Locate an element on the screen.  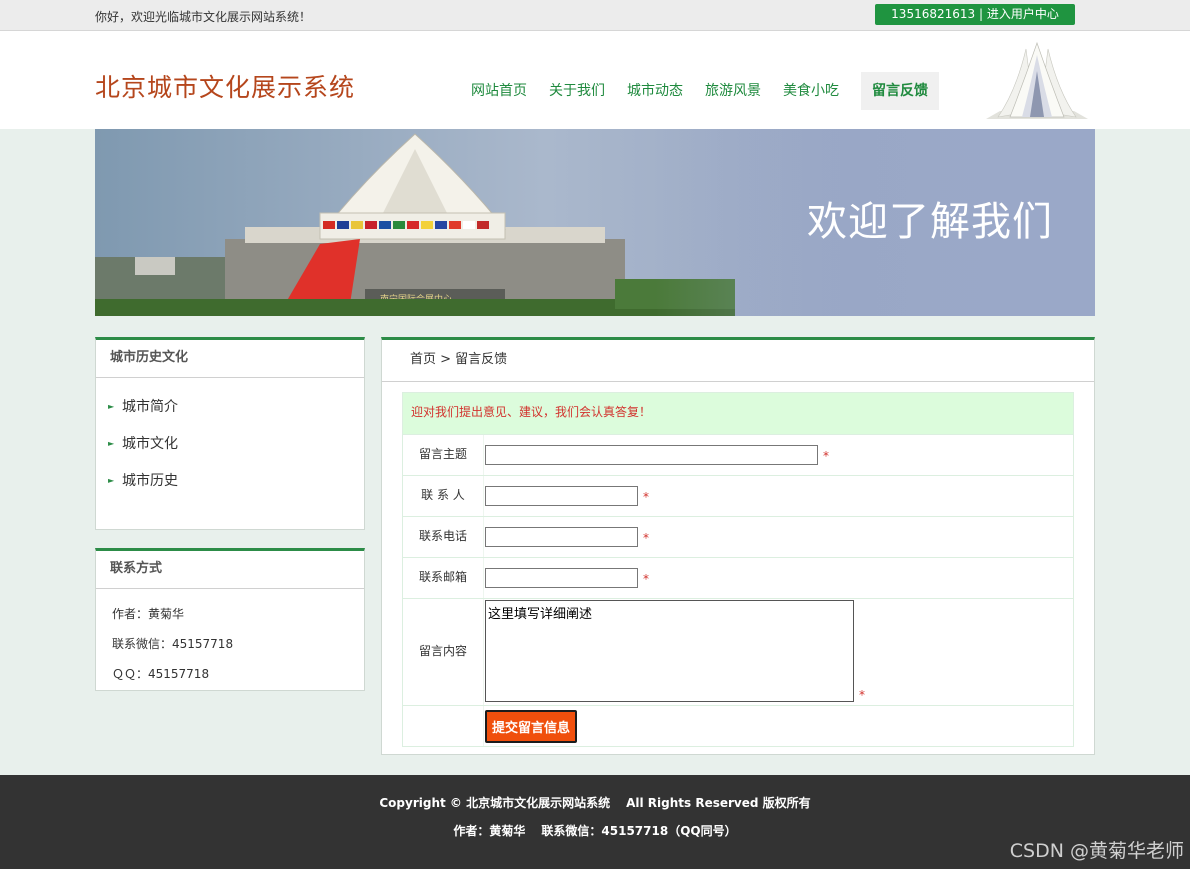
form-row-submit: 提交留言信息 is located at coordinates (738, 725).